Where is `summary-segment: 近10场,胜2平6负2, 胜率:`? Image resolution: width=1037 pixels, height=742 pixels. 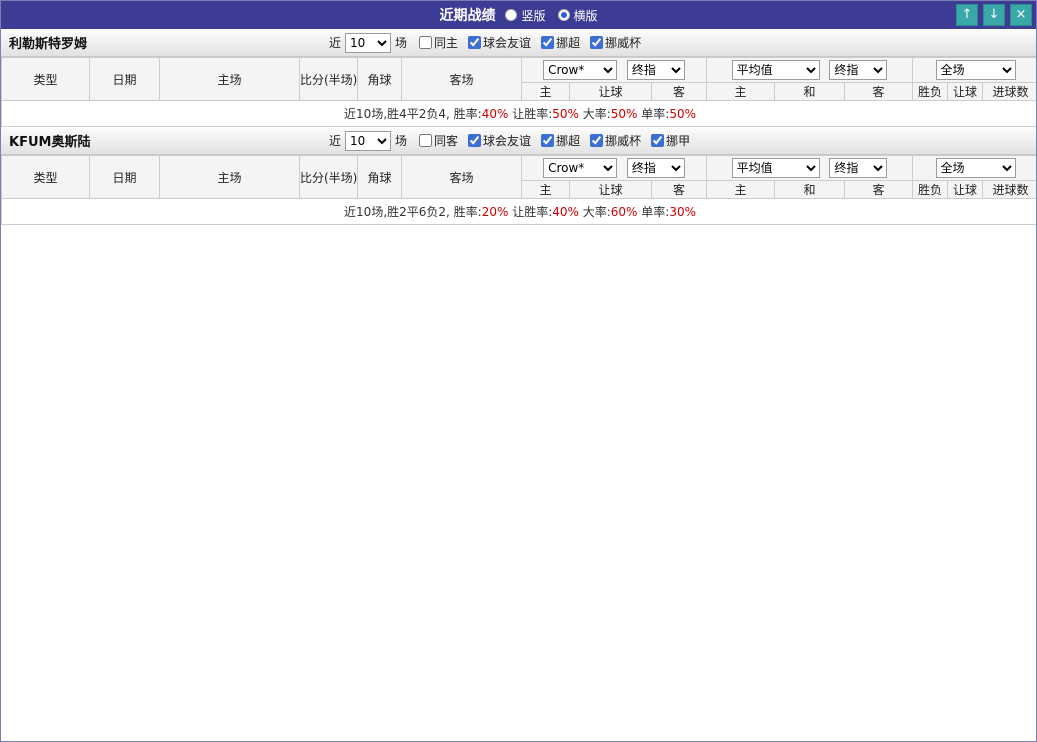
summary-segment: 近10场,胜2平6负2, 胜率: is located at coordinates (413, 212).